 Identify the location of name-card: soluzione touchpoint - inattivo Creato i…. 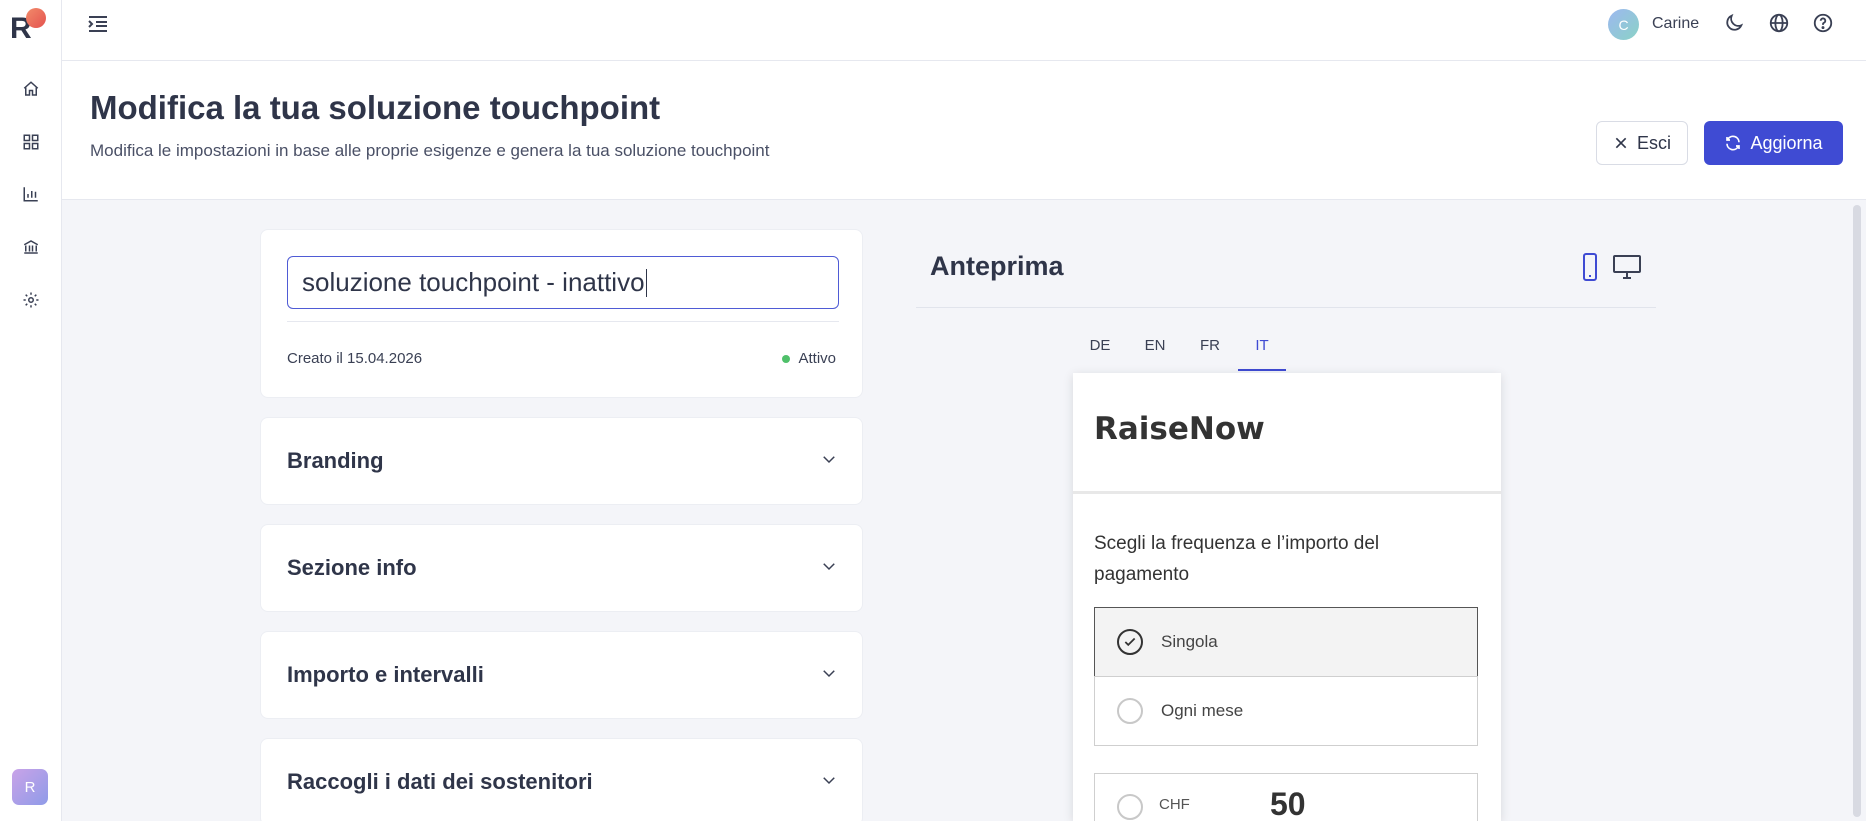
(561, 313).